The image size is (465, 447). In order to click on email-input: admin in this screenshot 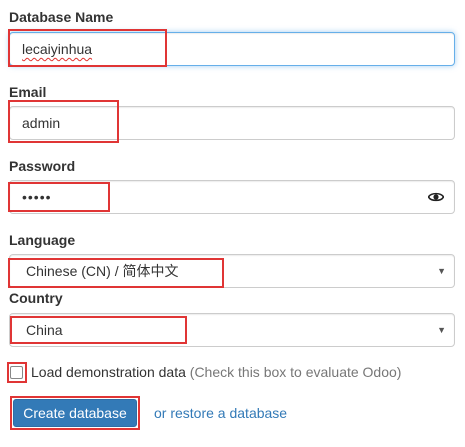, I will do `click(232, 123)`.